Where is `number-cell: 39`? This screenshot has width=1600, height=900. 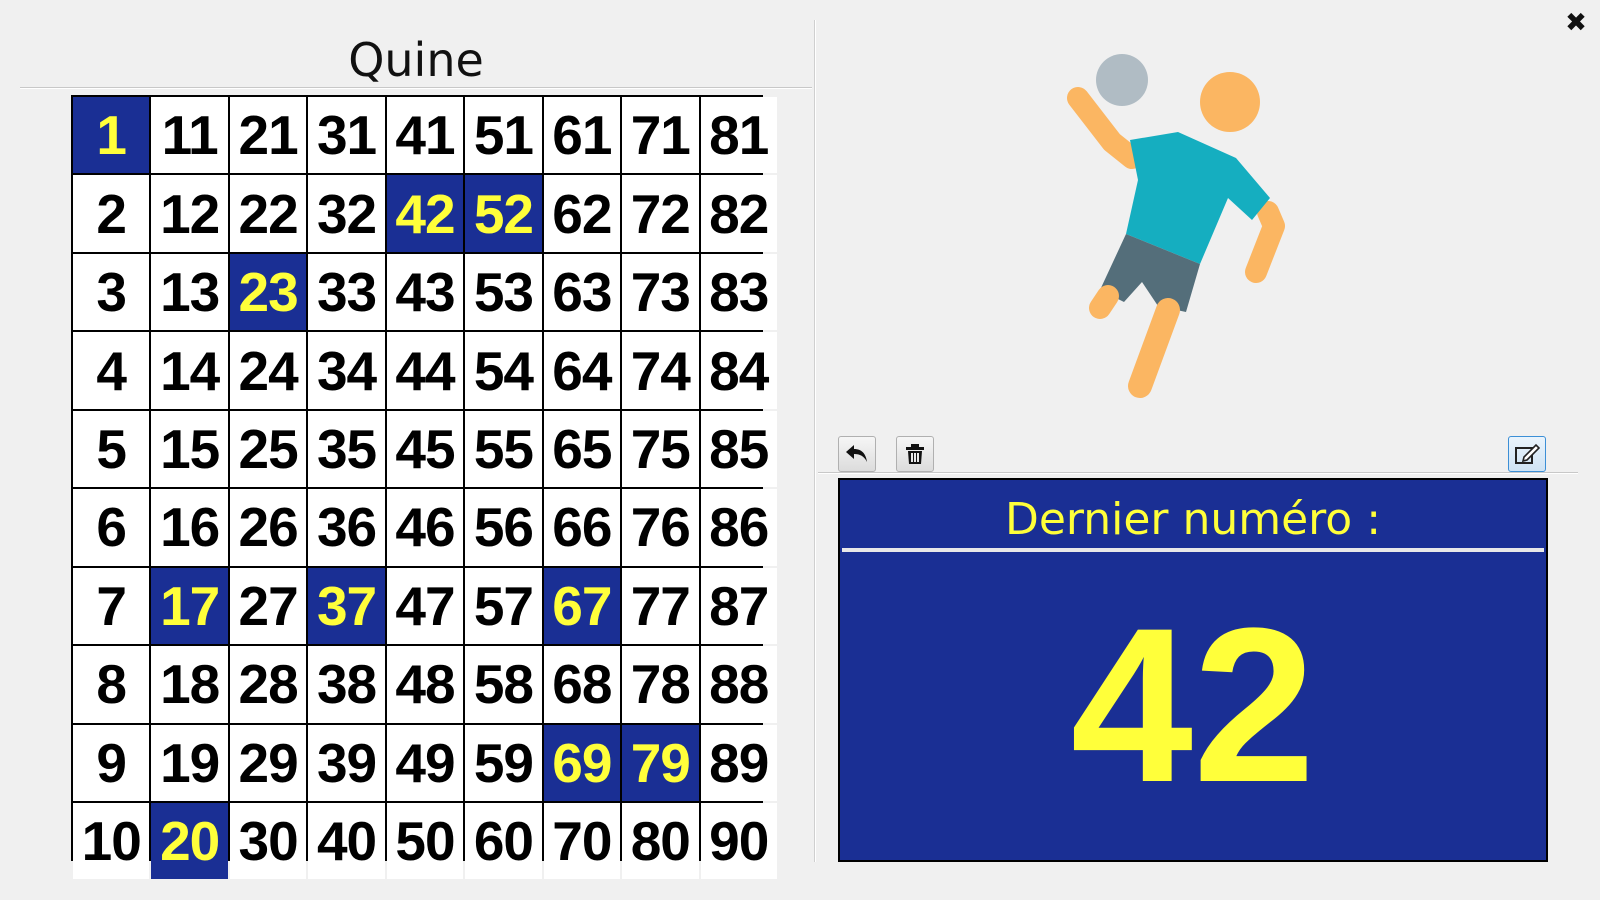
number-cell: 39 is located at coordinates (346, 762).